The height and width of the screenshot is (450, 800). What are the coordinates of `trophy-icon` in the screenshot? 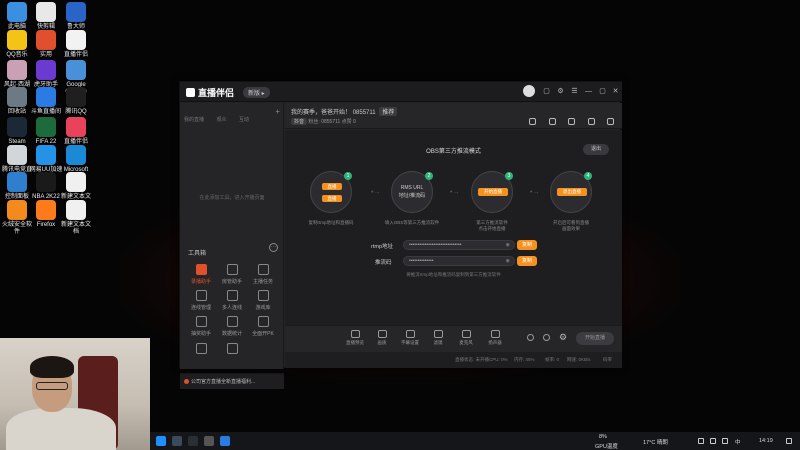 It's located at (552, 121).